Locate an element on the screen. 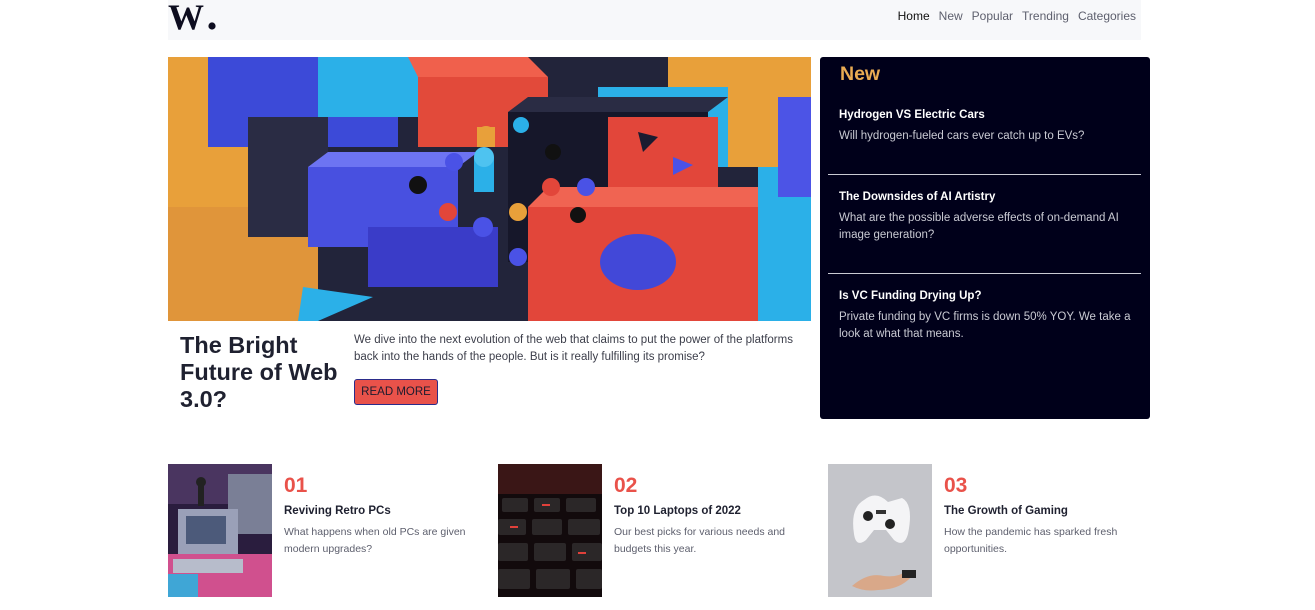 This screenshot has height=610, width=1315. main-nav: Home New Popular Trending Categories is located at coordinates (1012, 16).